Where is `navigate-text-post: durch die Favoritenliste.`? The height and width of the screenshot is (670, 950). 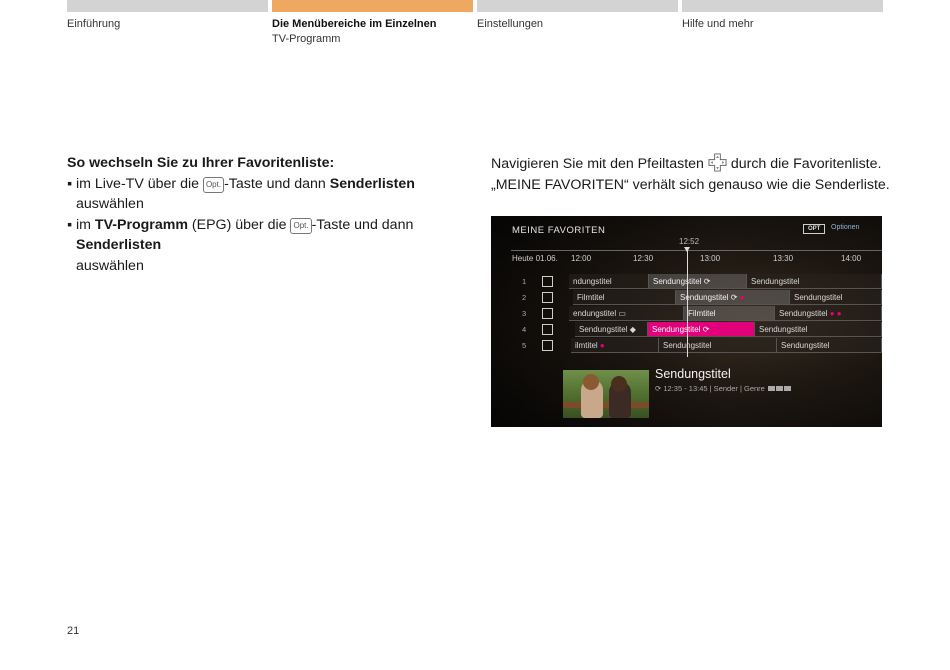 navigate-text-post: durch die Favoritenliste. is located at coordinates (804, 164).